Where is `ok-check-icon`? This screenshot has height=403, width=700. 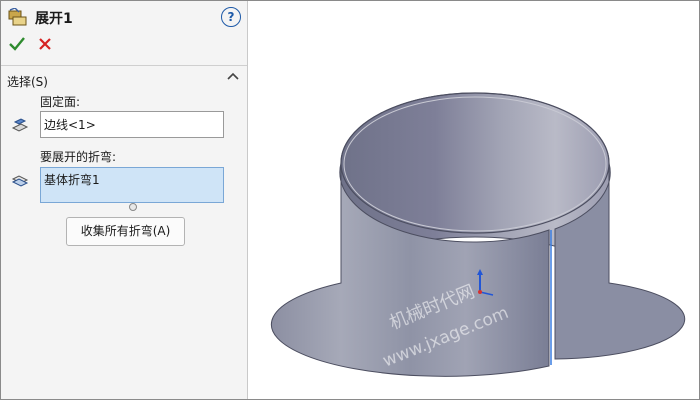
ok-check-icon is located at coordinates (17, 44).